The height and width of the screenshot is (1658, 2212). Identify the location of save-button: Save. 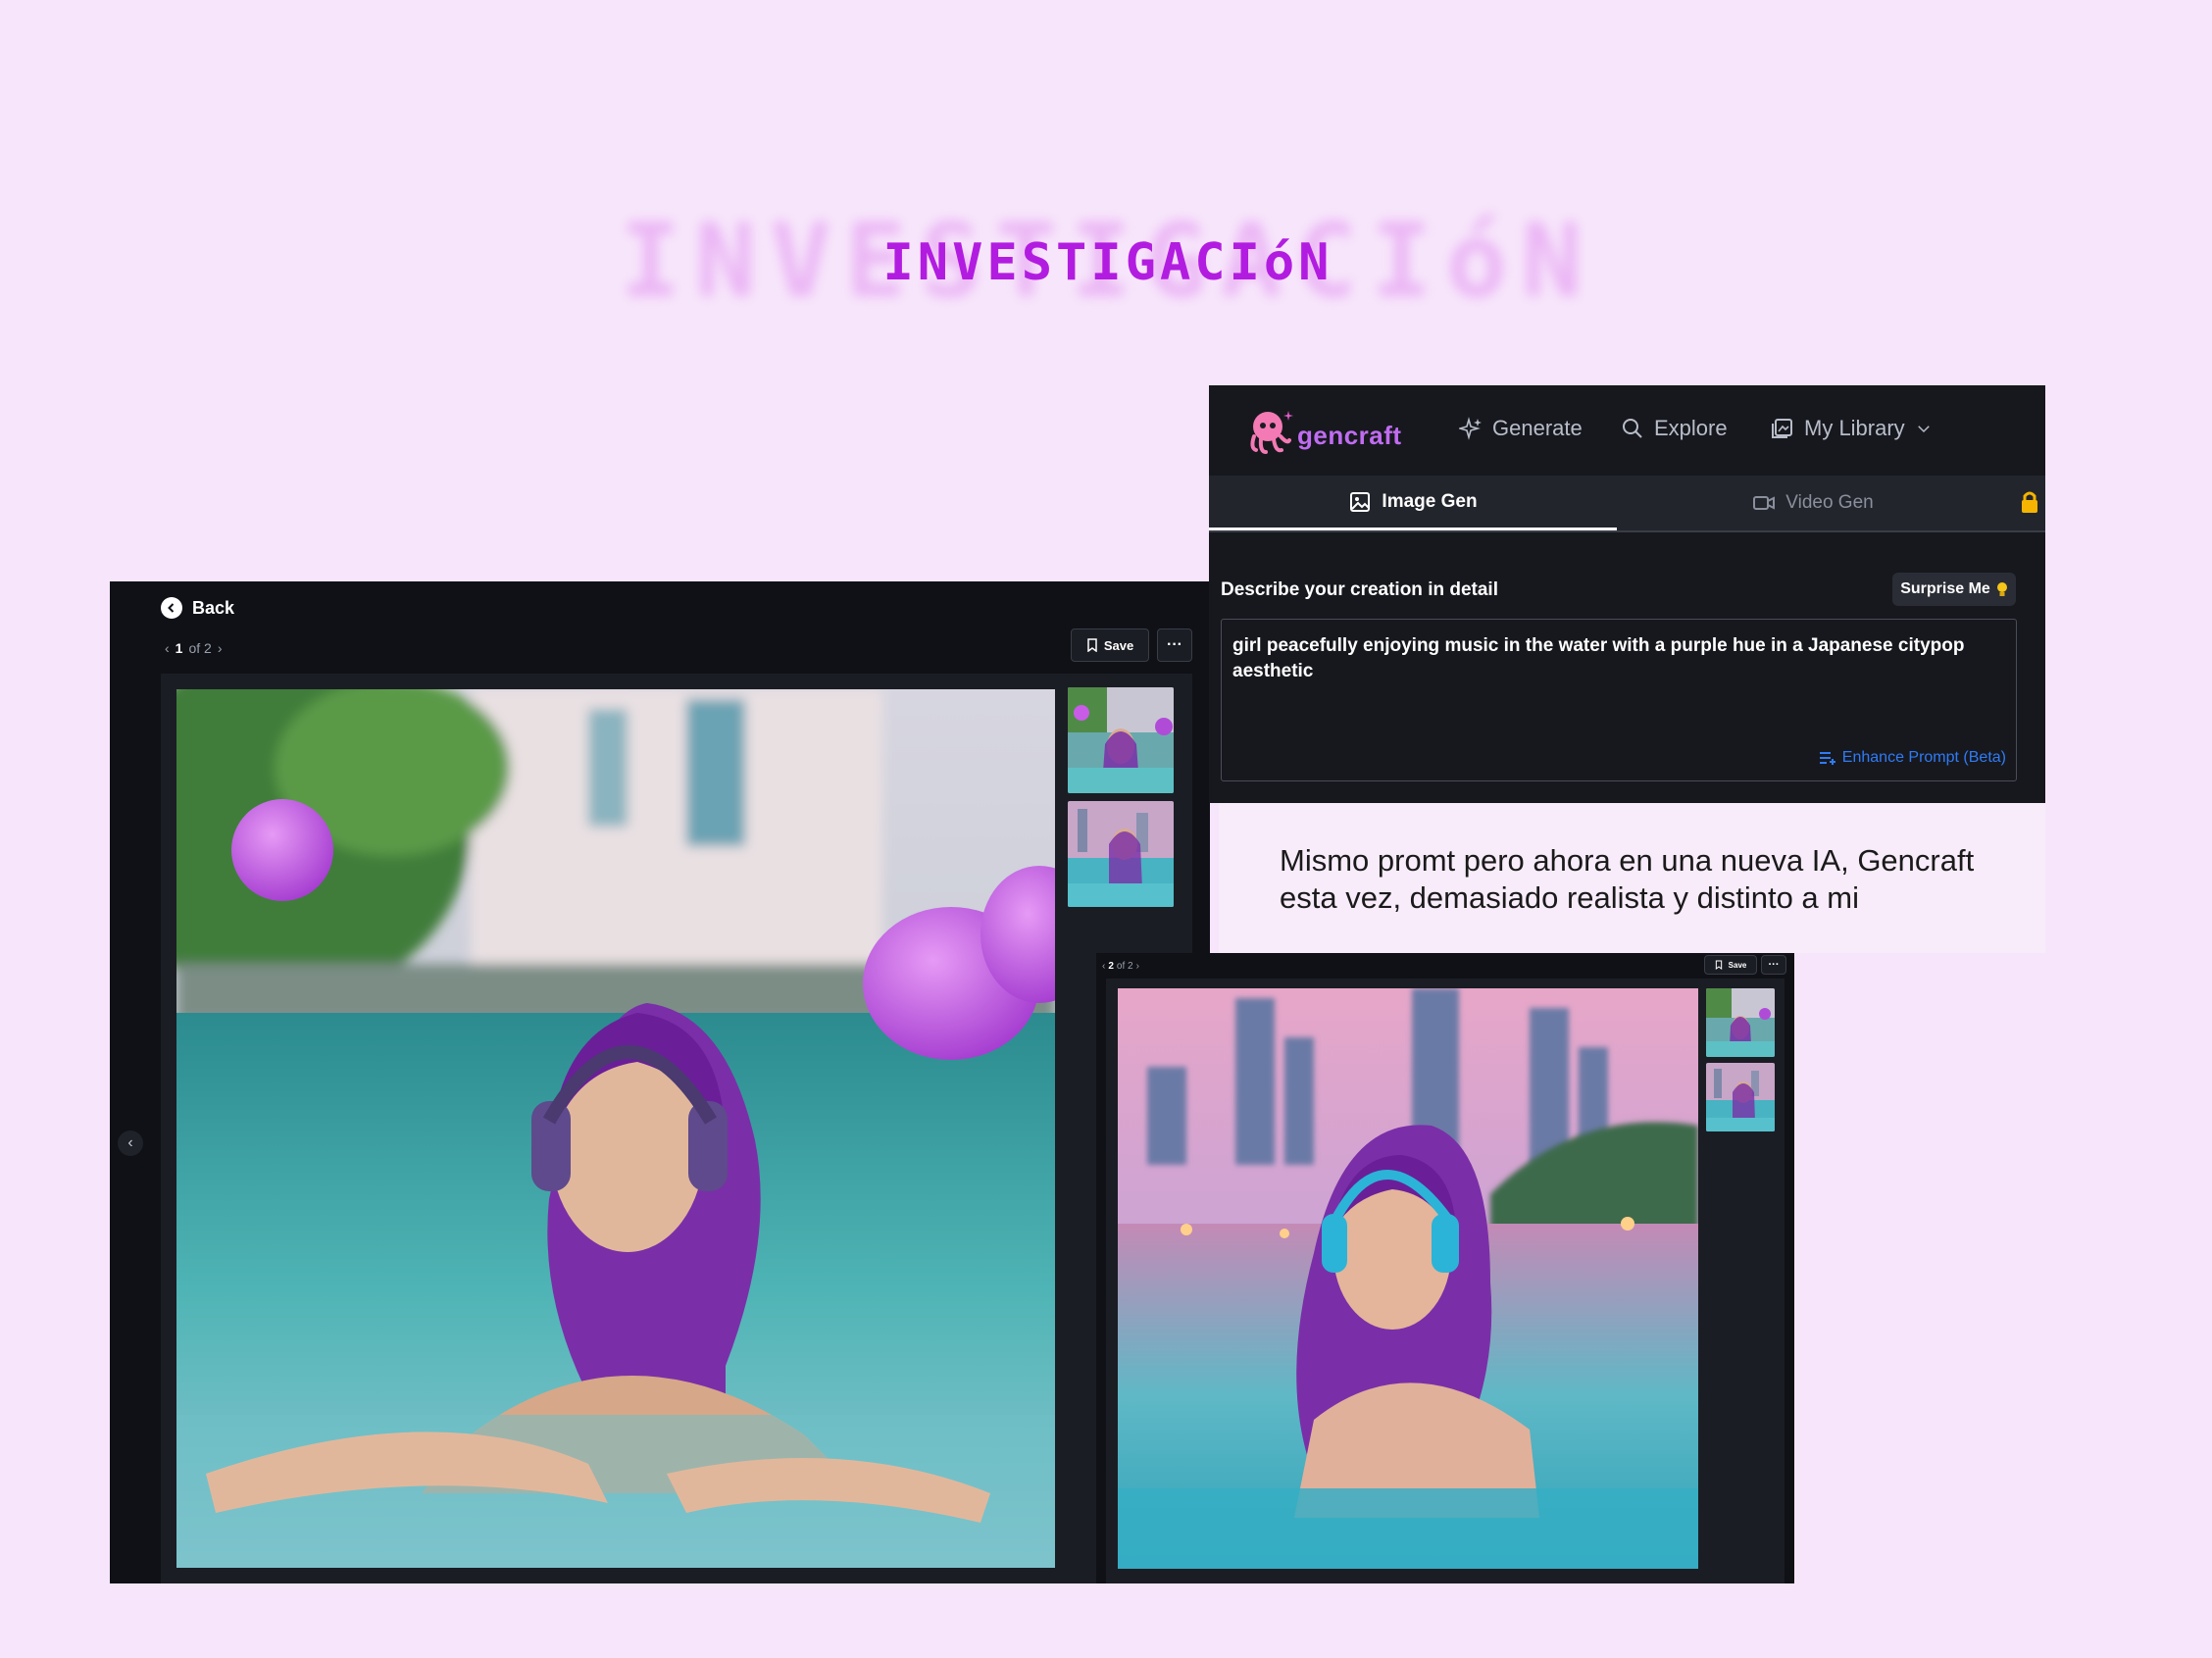
(1110, 645).